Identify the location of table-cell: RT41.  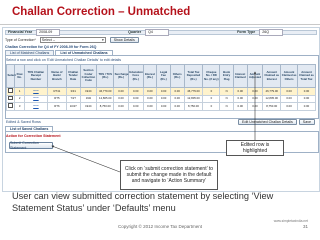
(56, 91).